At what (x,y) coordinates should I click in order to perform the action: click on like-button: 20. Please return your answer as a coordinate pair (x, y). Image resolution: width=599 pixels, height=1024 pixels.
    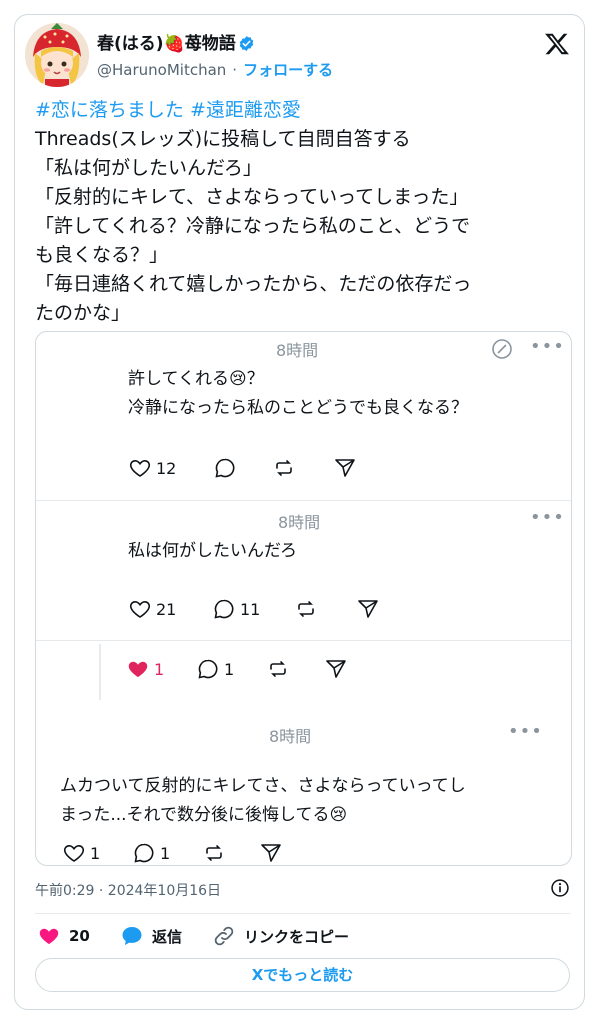
    Looking at the image, I should click on (63, 936).